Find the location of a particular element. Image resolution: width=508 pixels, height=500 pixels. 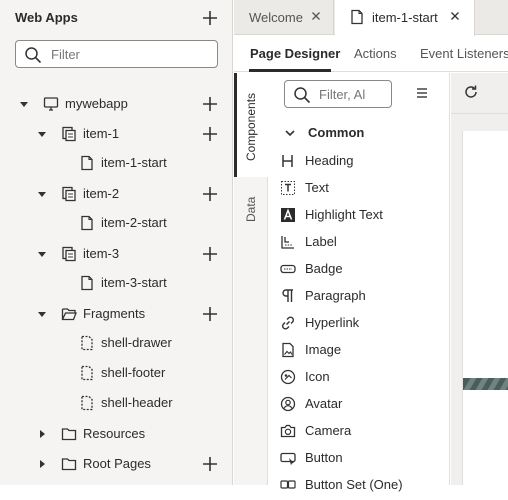

tree-item-item-2-start: item-2-start is located at coordinates (116, 223).